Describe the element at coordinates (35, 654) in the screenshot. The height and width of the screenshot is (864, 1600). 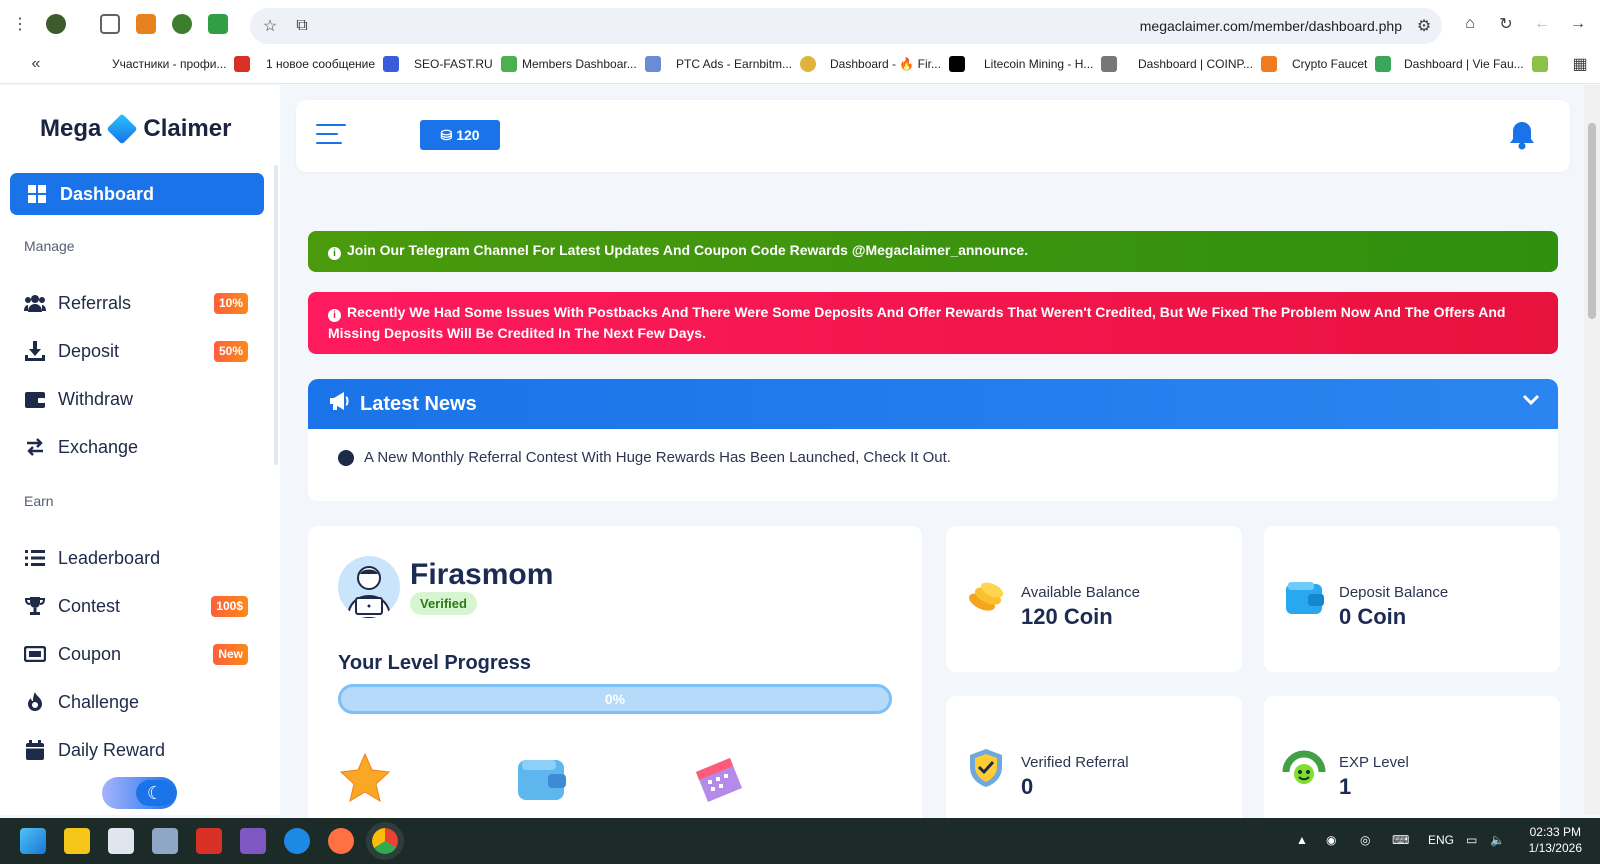
I see `ticket-icon` at that location.